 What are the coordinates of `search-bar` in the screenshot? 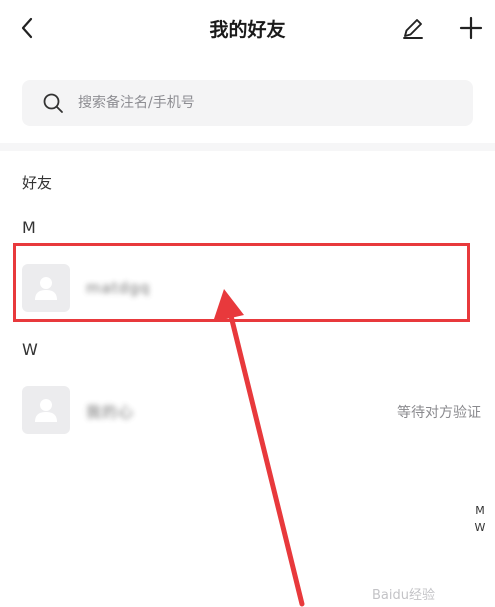 It's located at (247, 103).